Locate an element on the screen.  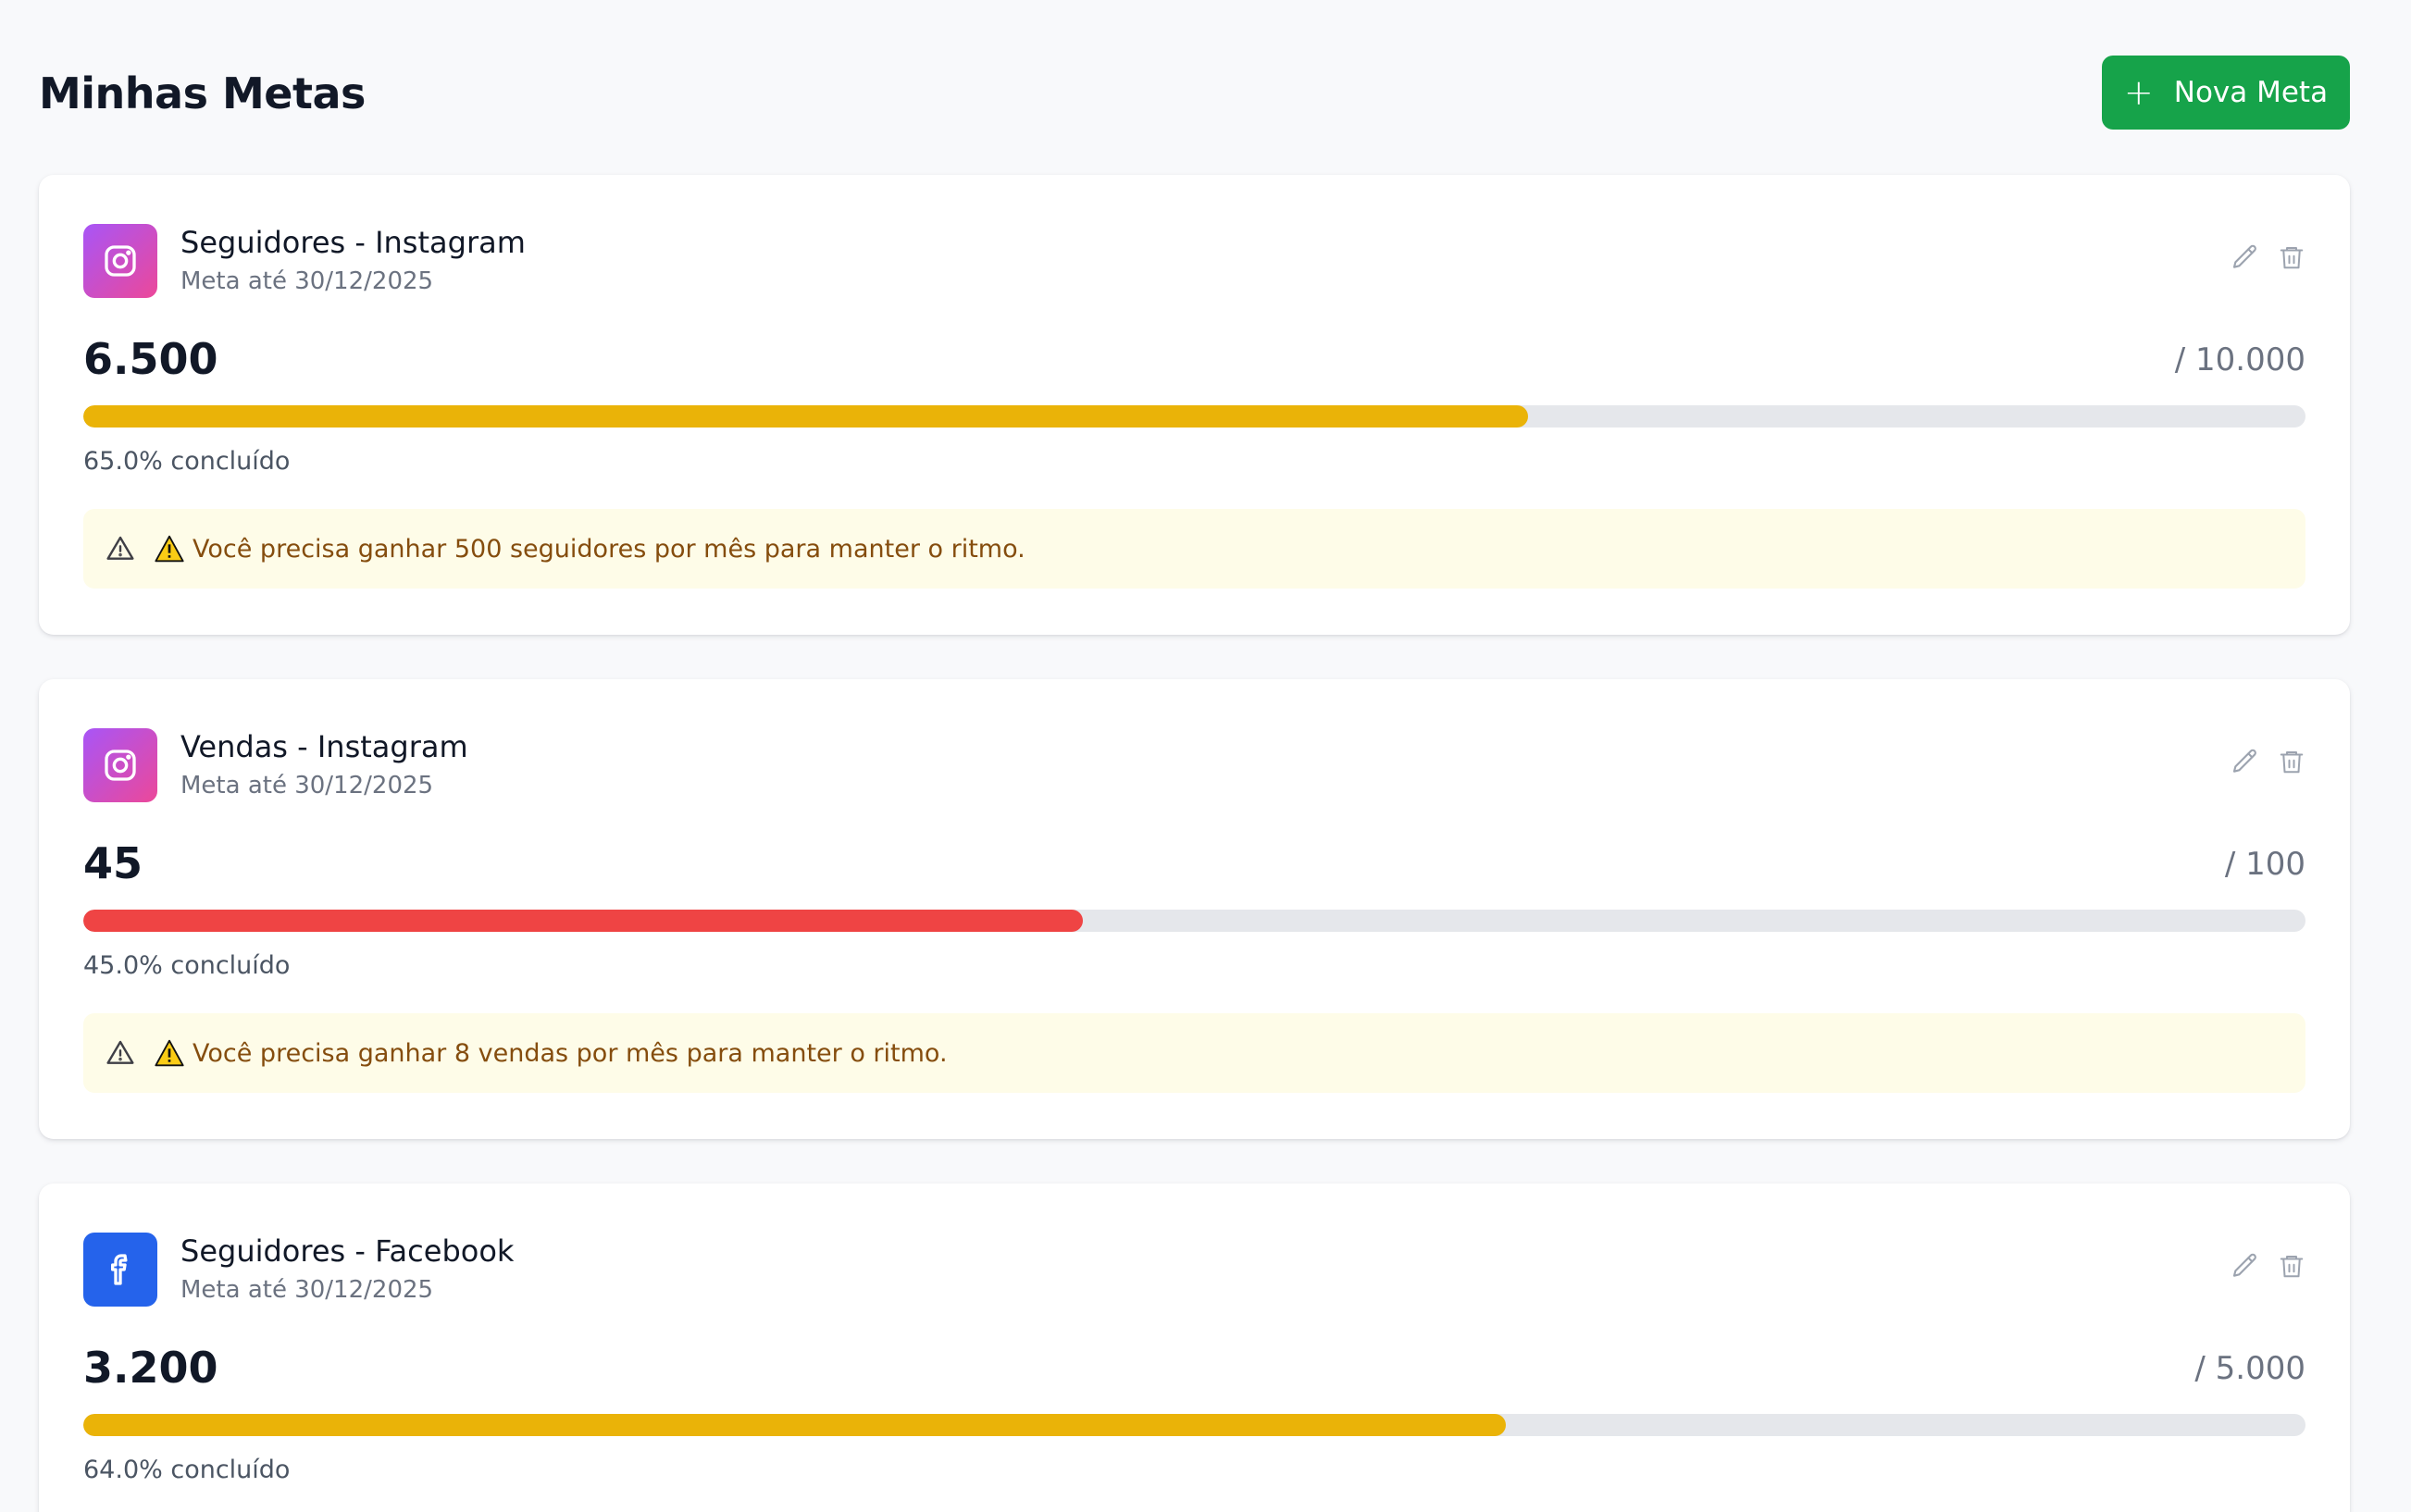
goal-title: Seguidores - Instagram is located at coordinates (353, 242).